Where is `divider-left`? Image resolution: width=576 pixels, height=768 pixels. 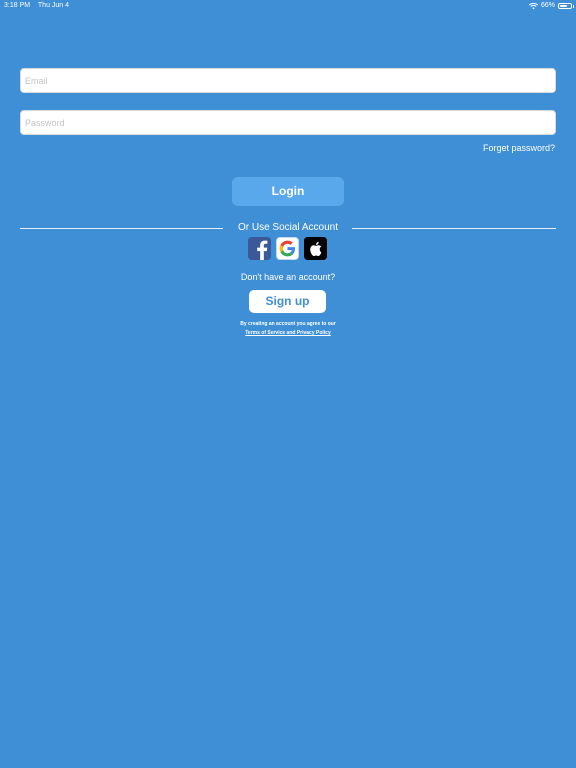
divider-left is located at coordinates (121, 228).